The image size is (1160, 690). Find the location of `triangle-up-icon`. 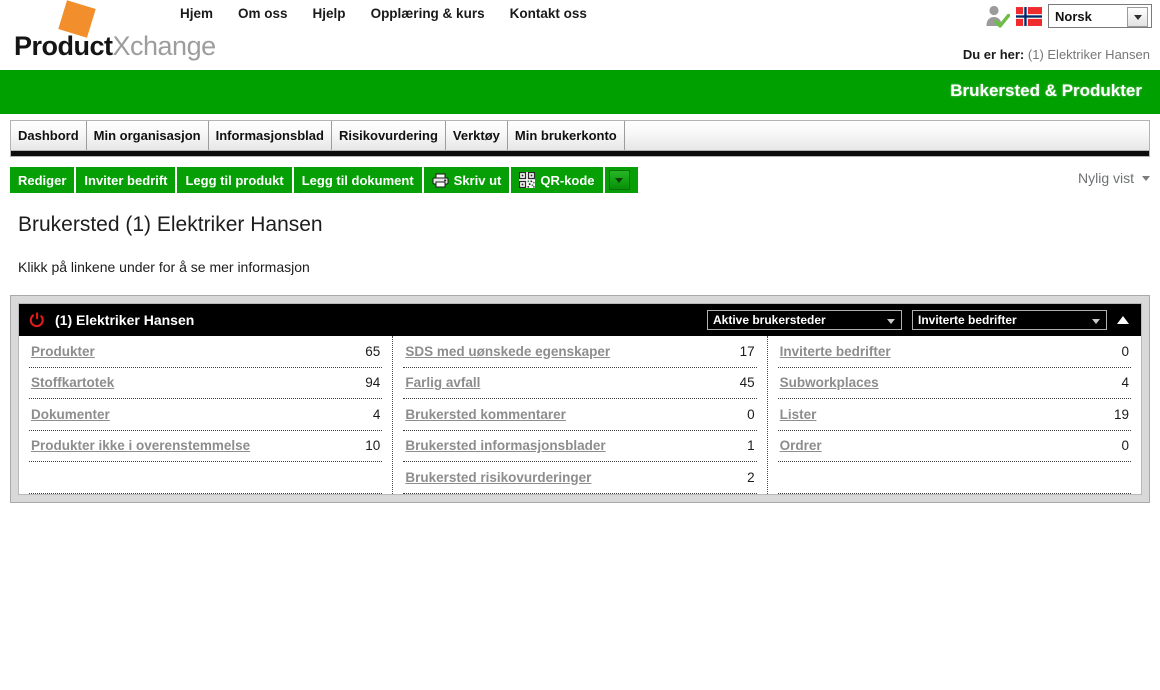

triangle-up-icon is located at coordinates (1123, 320).